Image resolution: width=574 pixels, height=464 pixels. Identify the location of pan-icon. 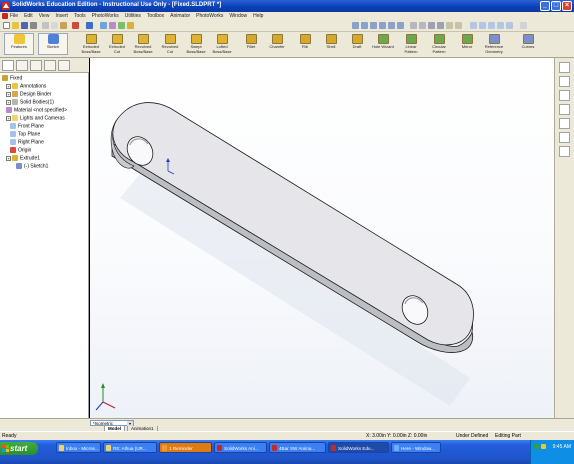
(400, 25).